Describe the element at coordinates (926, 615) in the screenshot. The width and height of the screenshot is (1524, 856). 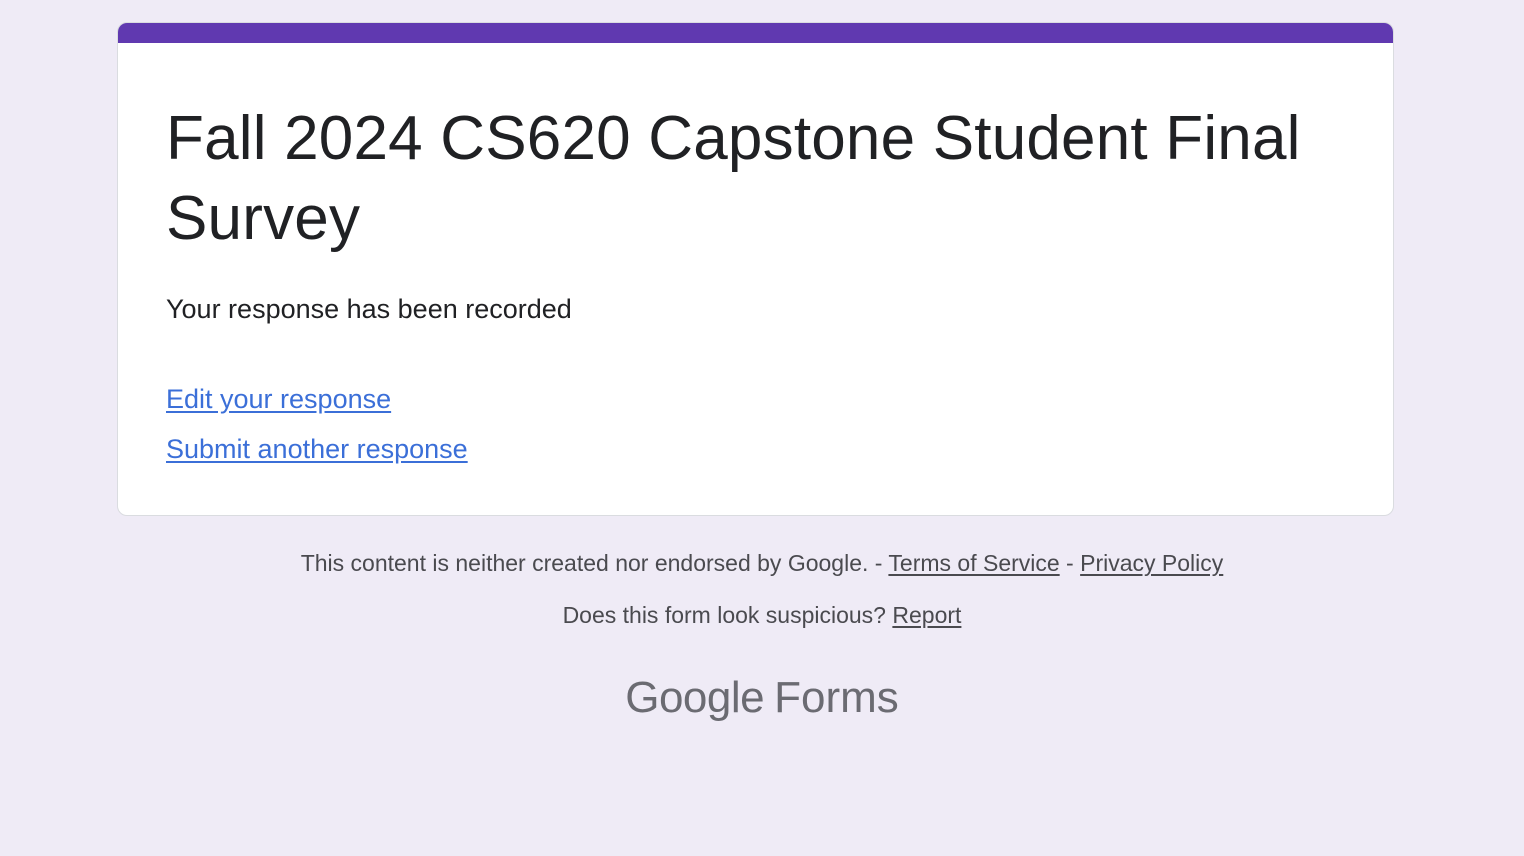
I see `report-link: Report` at that location.